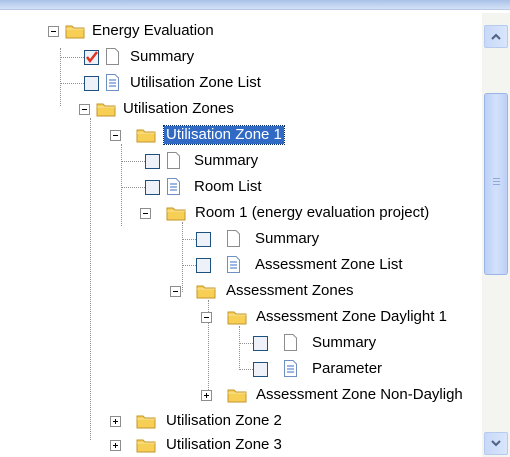 This screenshot has height=457, width=510. What do you see at coordinates (347, 369) in the screenshot?
I see `node-parameter: Parameter` at bounding box center [347, 369].